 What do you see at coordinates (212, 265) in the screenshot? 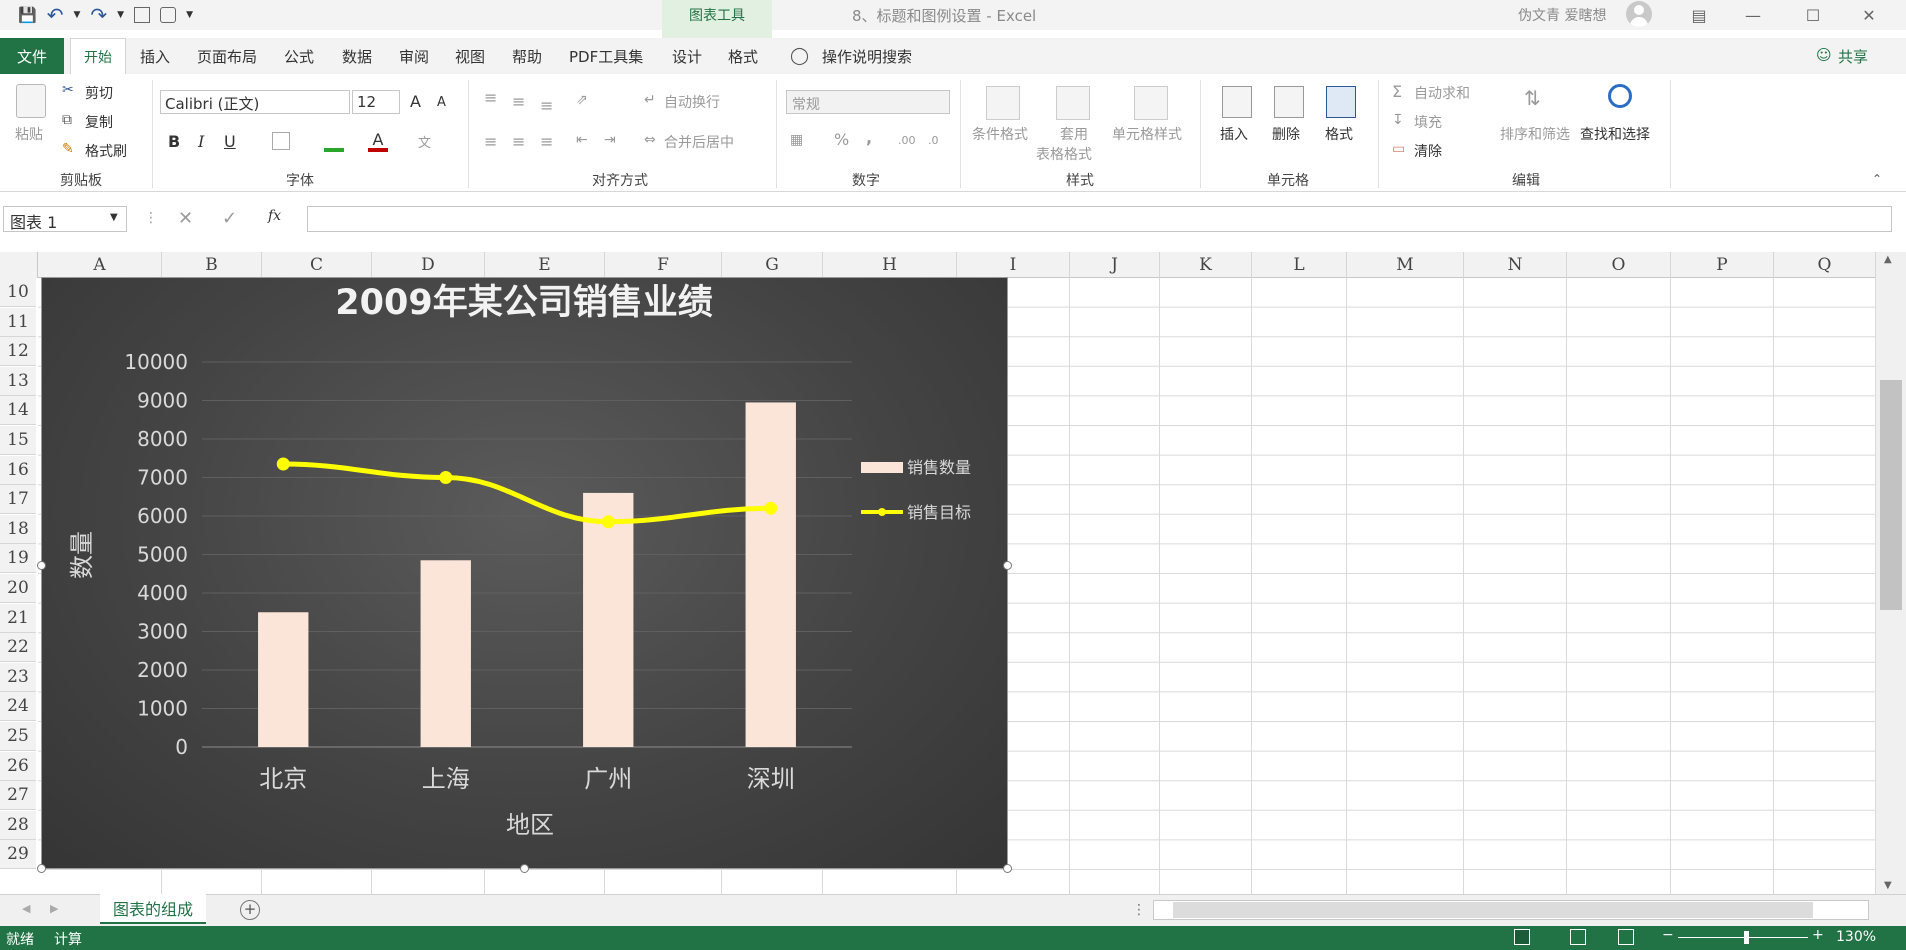
I see `column-header-b: B` at bounding box center [212, 265].